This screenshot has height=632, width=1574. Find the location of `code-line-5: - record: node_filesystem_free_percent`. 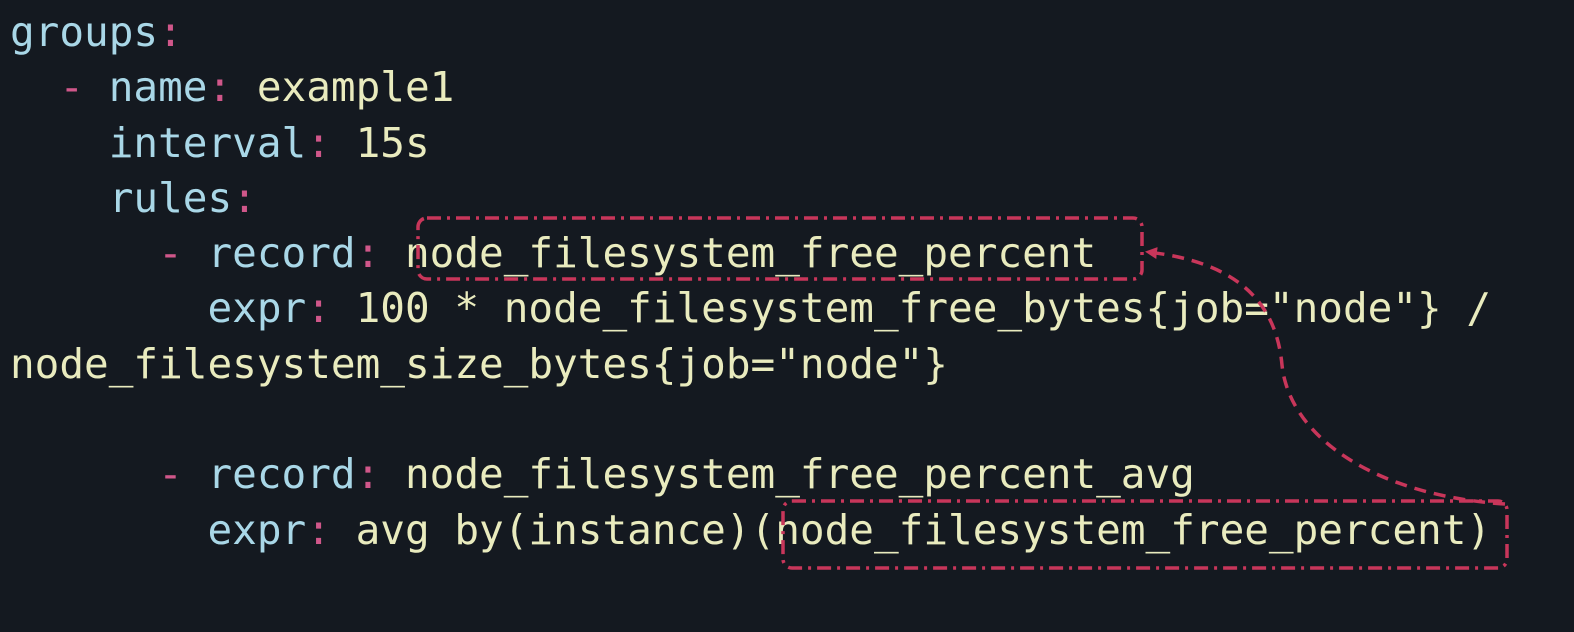

code-line-5: - record: node_filesystem_free_percent is located at coordinates (750, 253).